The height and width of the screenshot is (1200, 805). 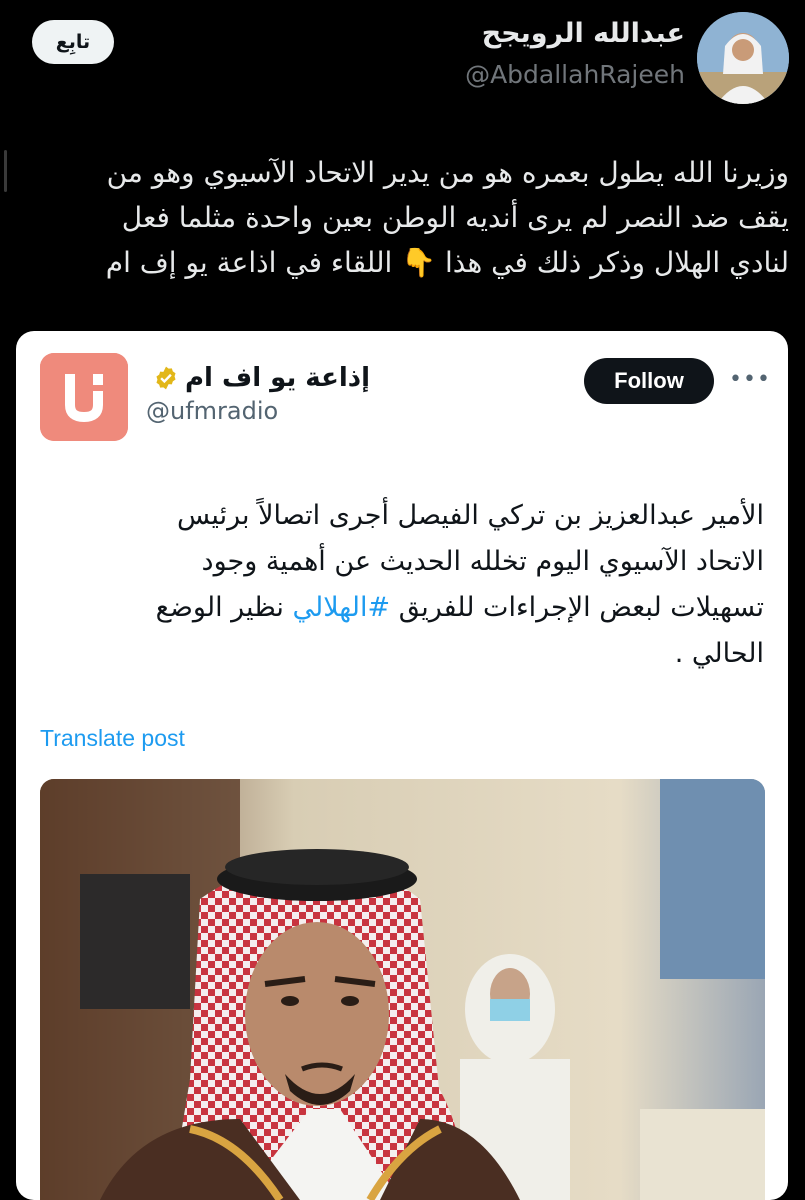 What do you see at coordinates (277, 378) in the screenshot?
I see `quoted-author-name-text: إذاعة يو اف ام` at bounding box center [277, 378].